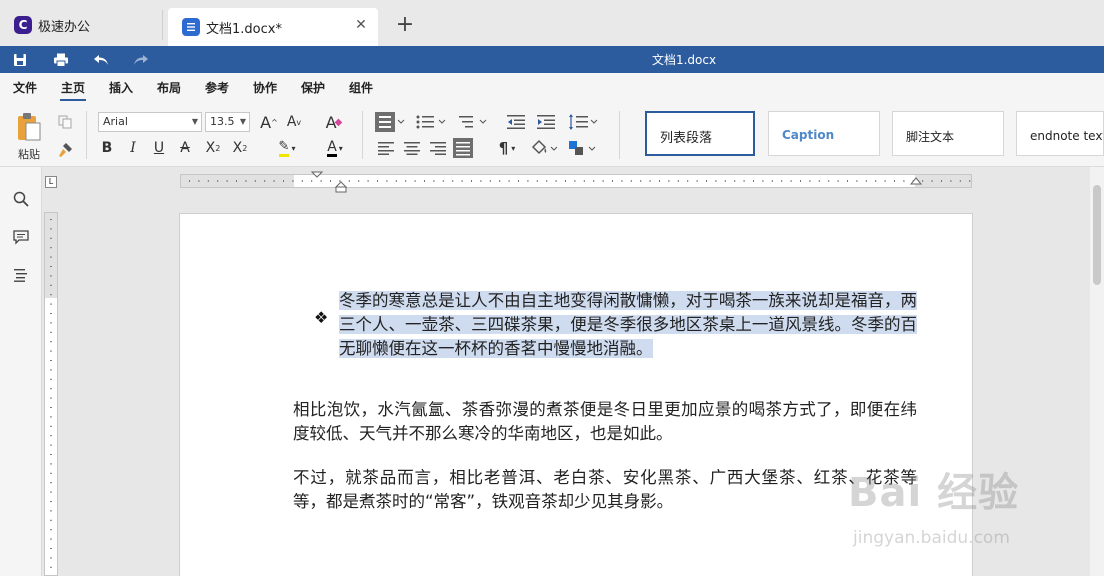  I want to click on bullet-list-icon, so click(390, 122).